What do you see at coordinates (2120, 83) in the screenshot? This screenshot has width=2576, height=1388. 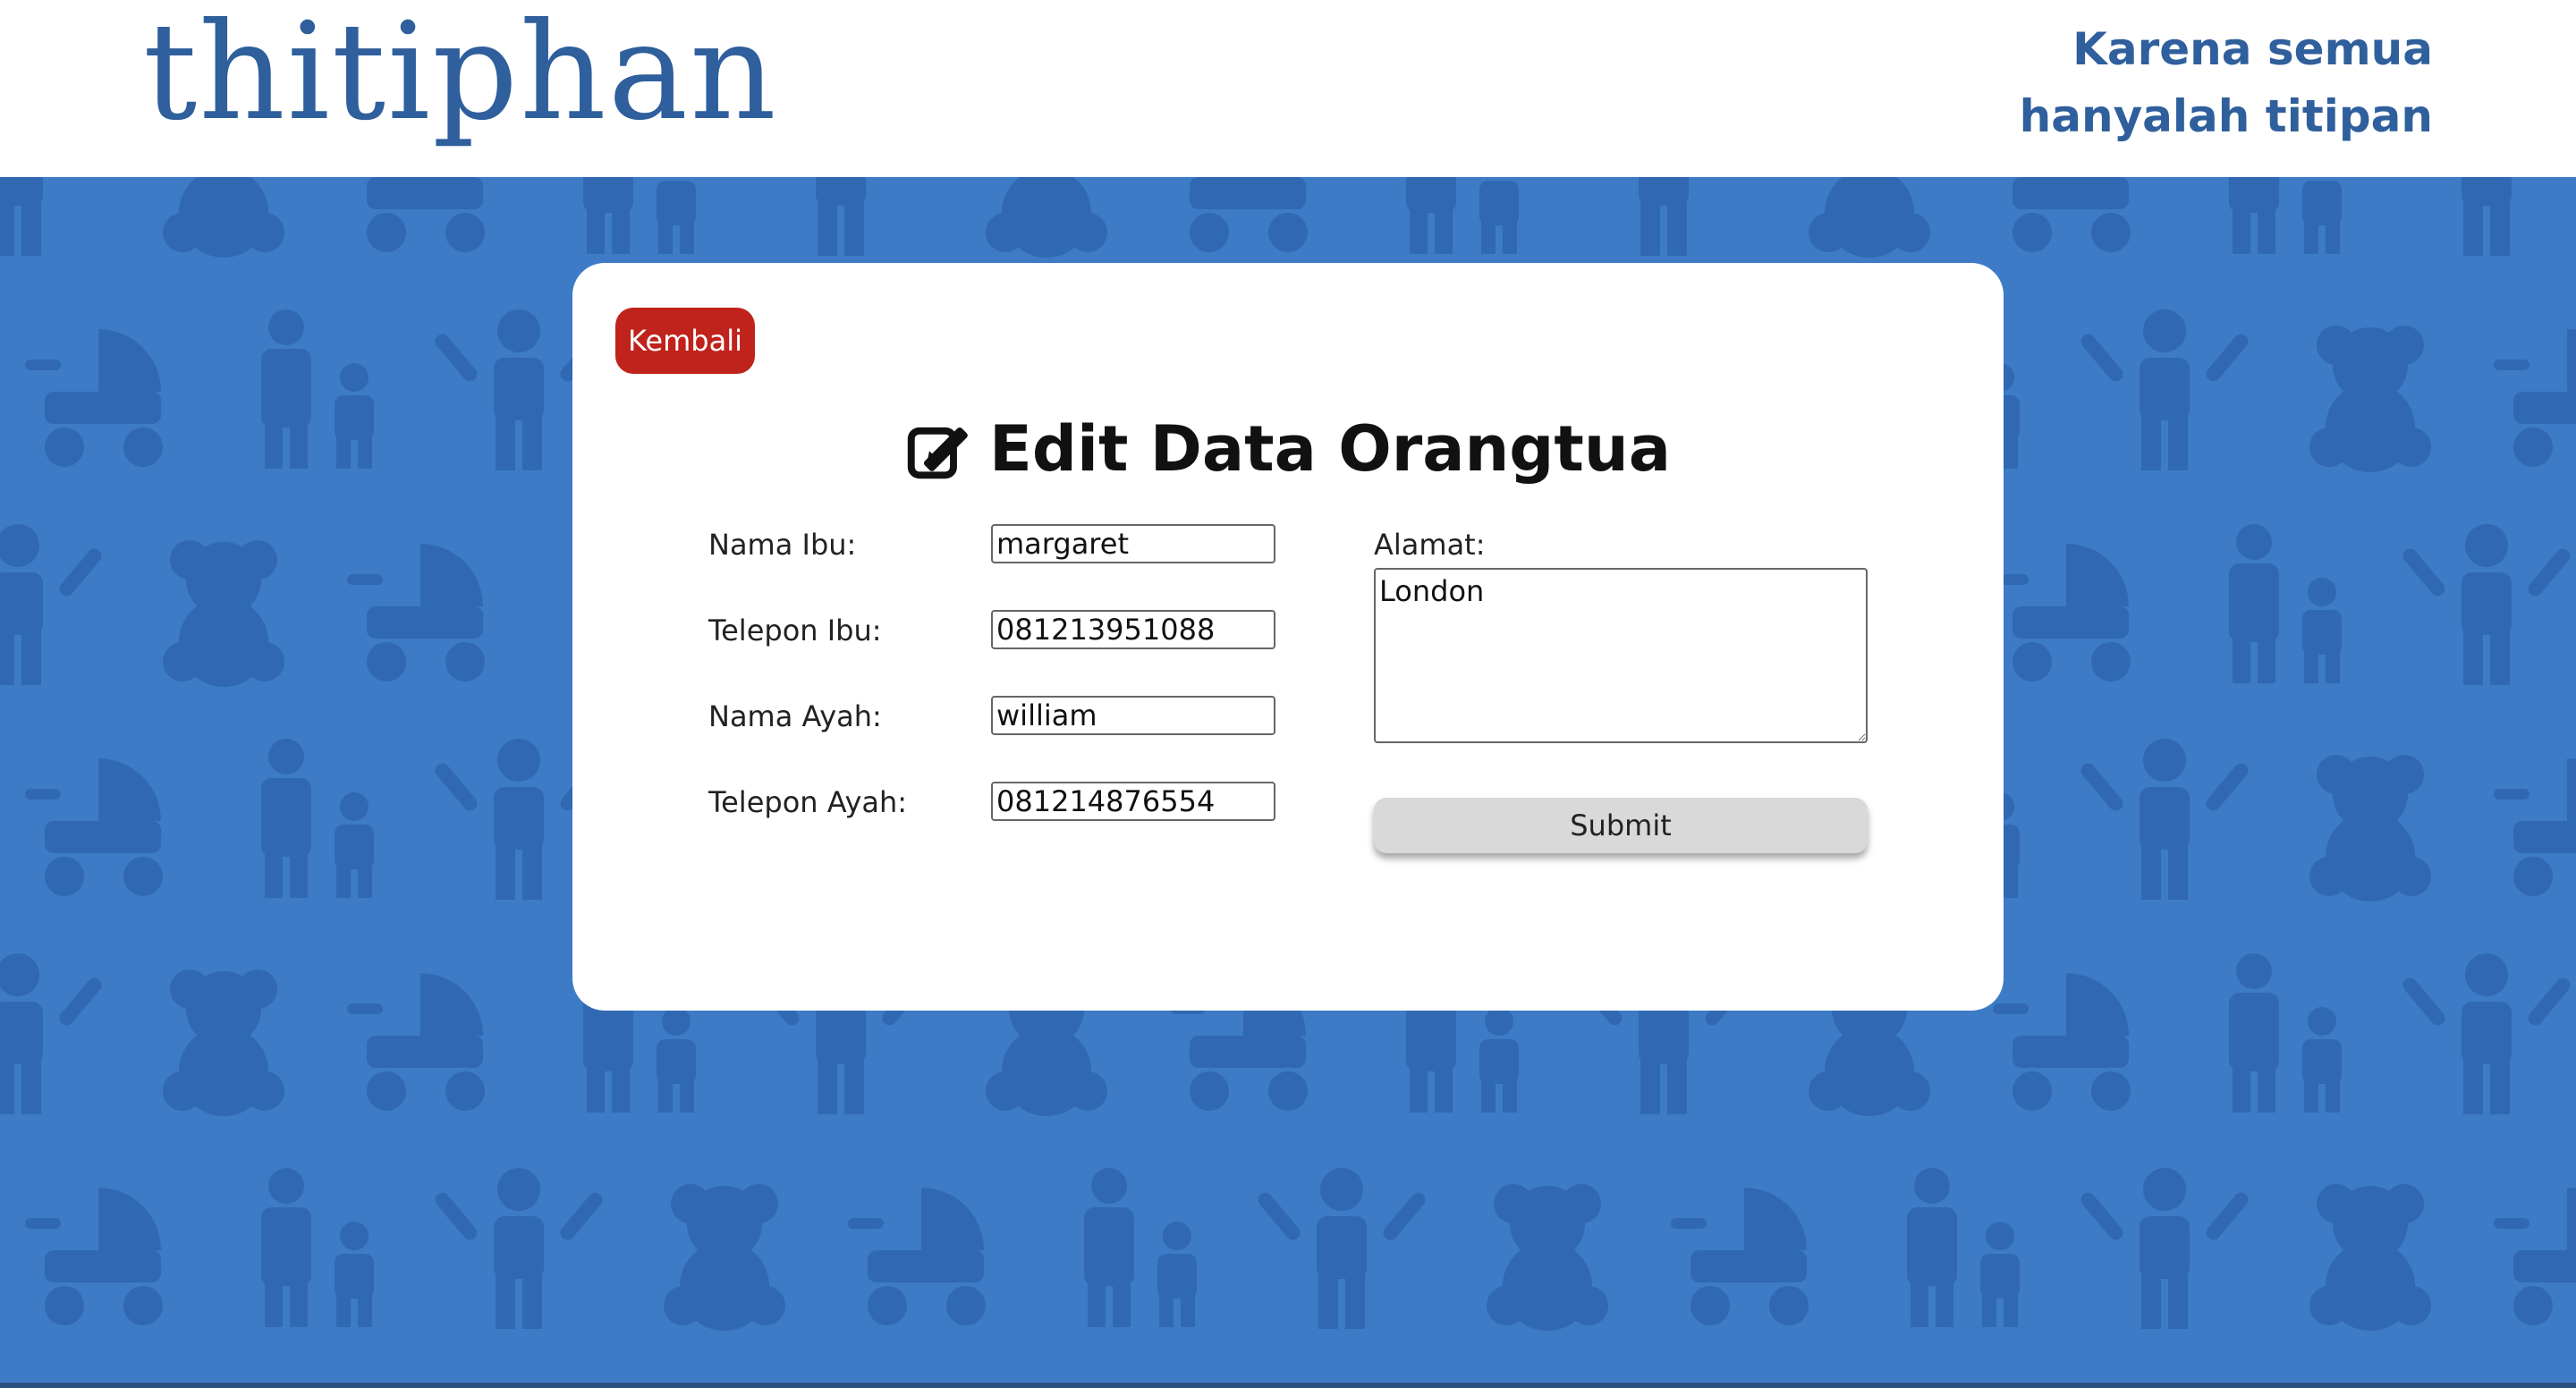 I see `tagline: Karena semua hanyalah titipan` at bounding box center [2120, 83].